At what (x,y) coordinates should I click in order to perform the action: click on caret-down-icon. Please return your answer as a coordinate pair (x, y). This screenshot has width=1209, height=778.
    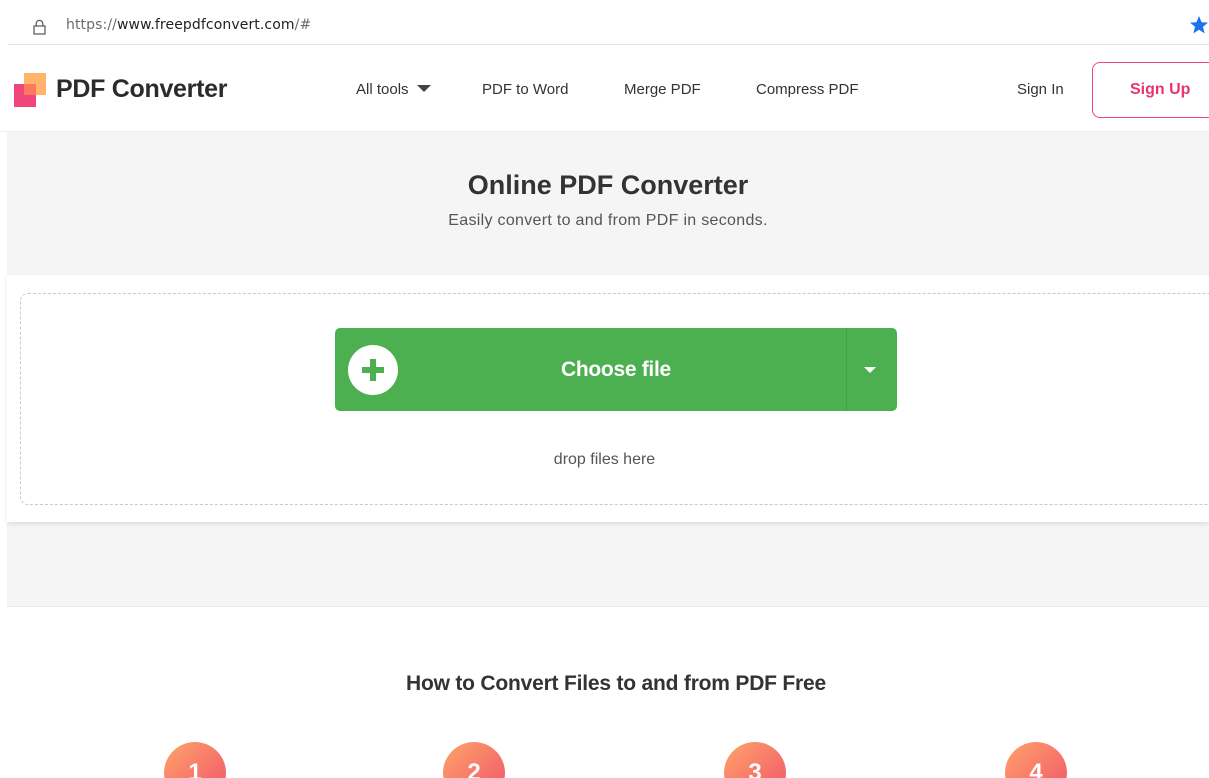
    Looking at the image, I should click on (423, 89).